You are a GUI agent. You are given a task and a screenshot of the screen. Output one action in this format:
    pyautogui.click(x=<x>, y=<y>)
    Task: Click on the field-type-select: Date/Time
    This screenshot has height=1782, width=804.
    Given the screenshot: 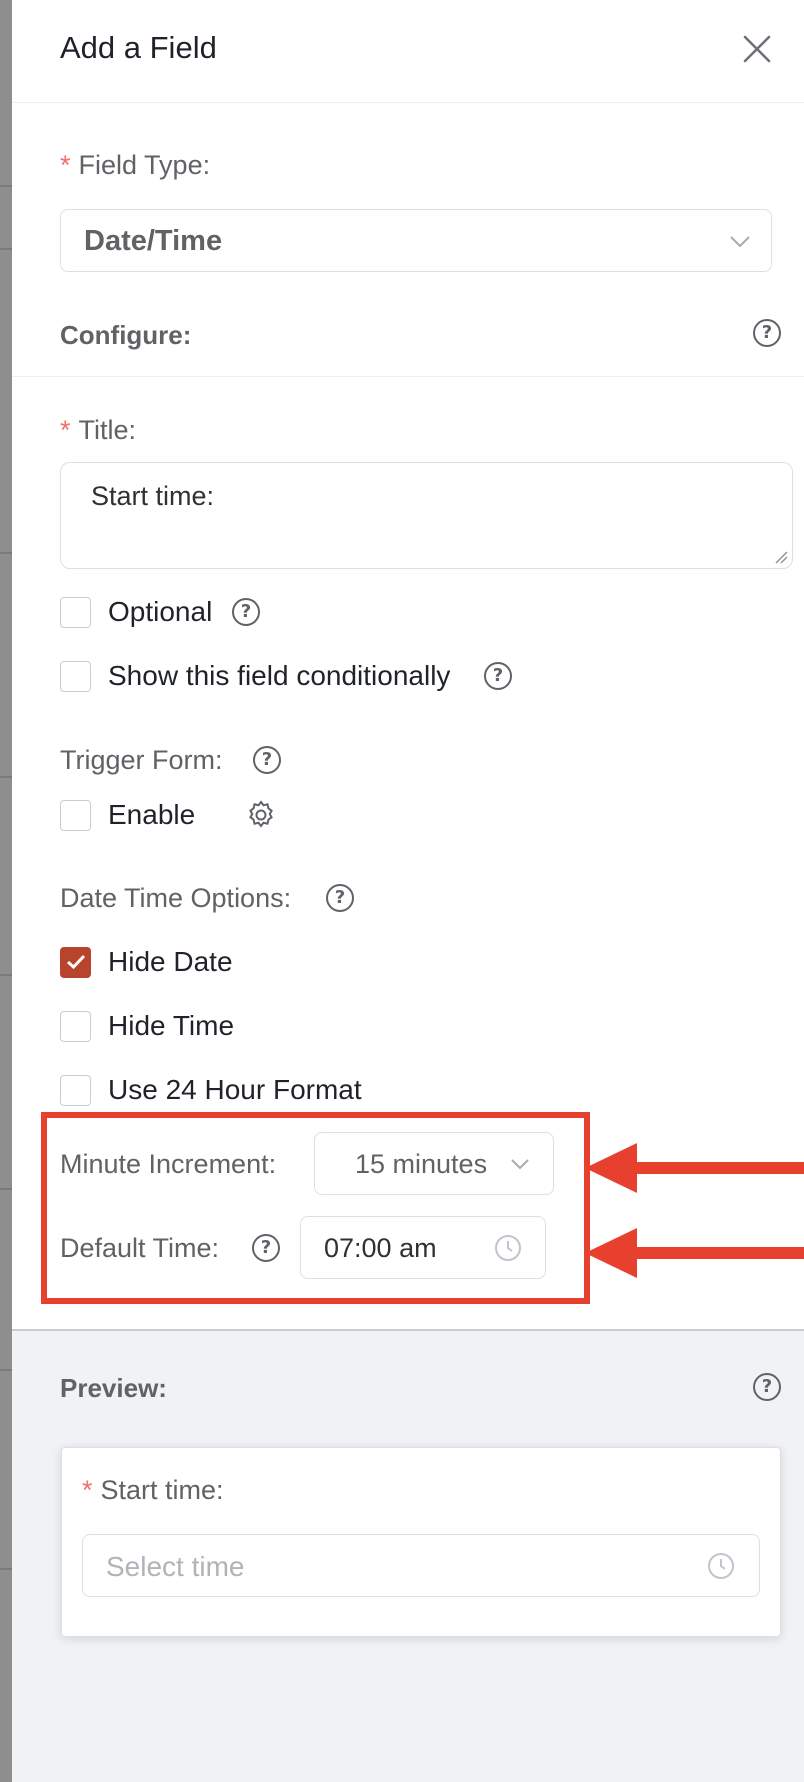 What is the action you would take?
    pyautogui.click(x=416, y=240)
    